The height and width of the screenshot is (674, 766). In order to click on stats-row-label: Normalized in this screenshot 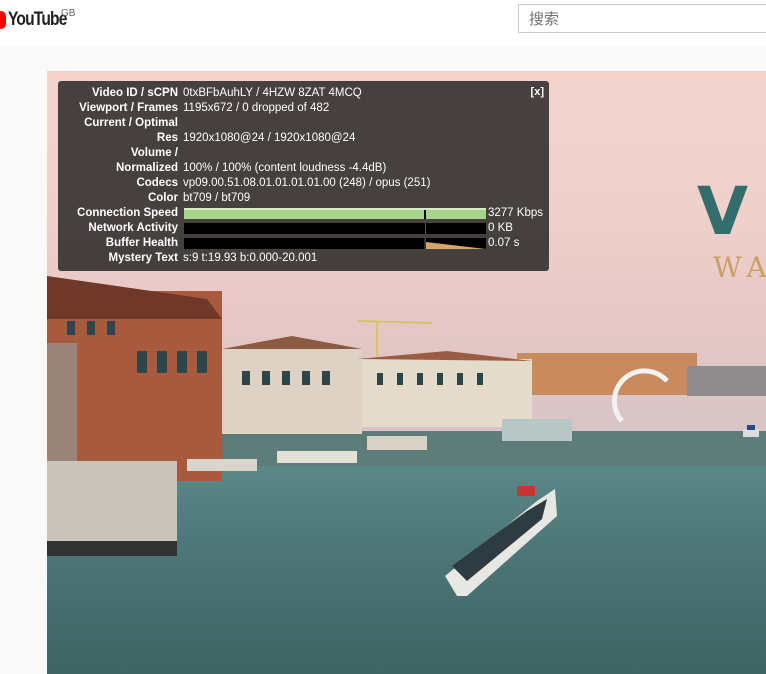, I will do `click(147, 168)`.